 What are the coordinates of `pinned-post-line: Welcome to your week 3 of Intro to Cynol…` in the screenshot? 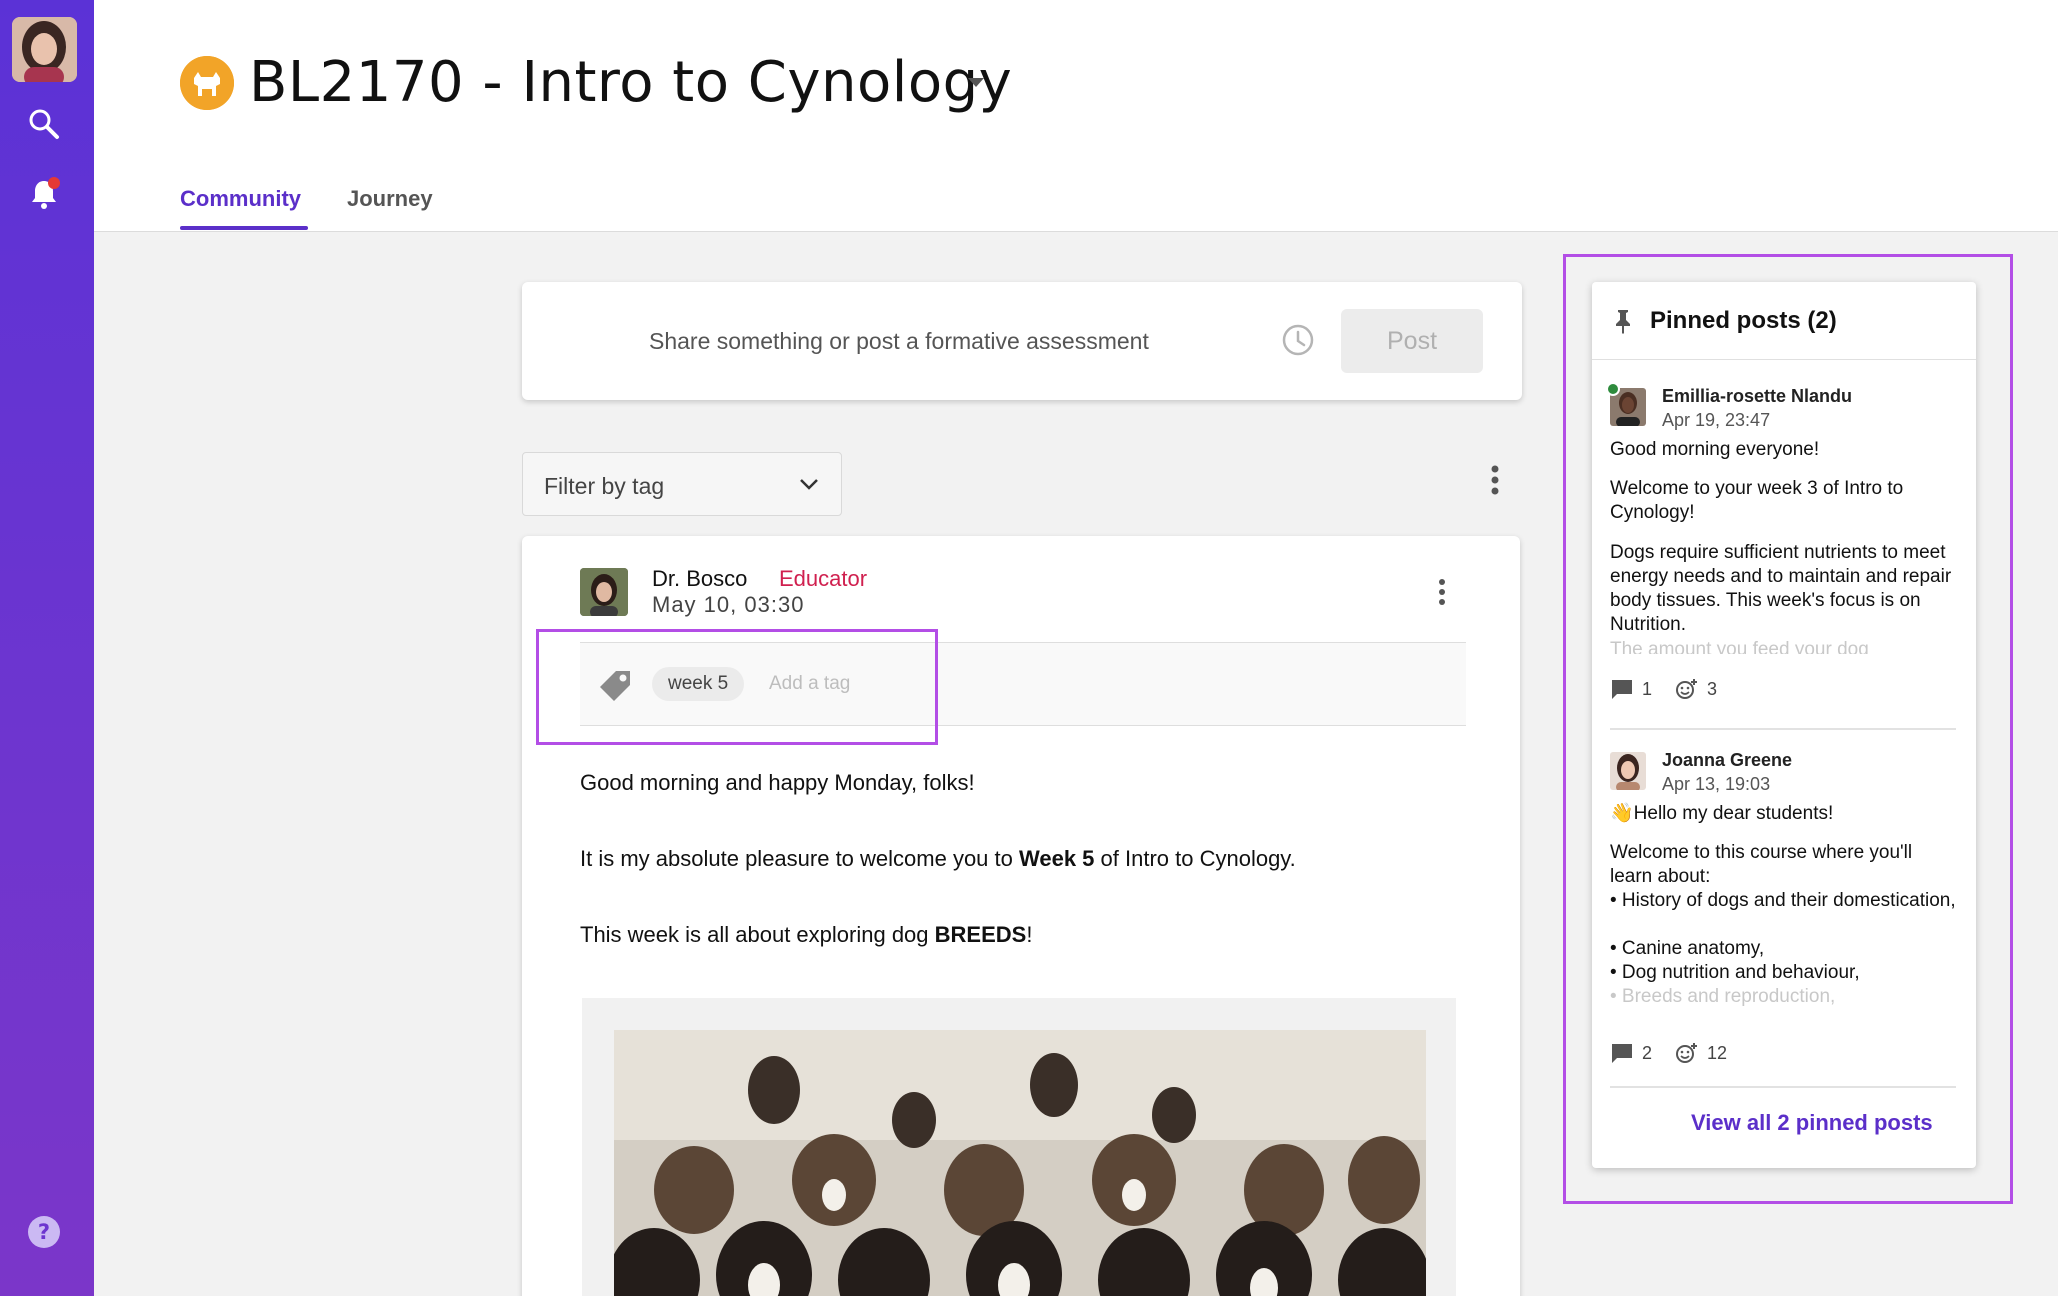 It's located at (1757, 500).